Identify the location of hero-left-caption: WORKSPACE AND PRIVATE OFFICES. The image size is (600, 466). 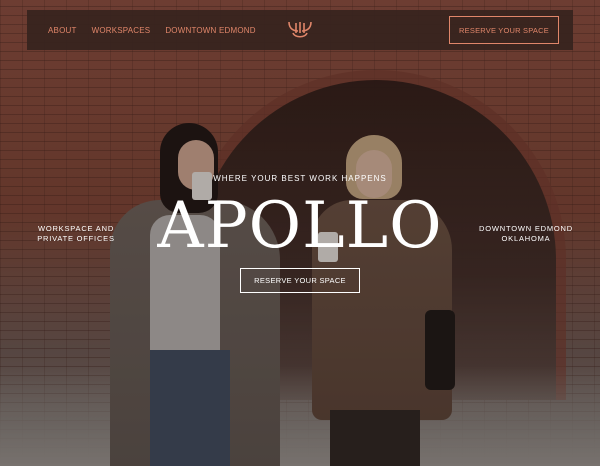
(76, 234).